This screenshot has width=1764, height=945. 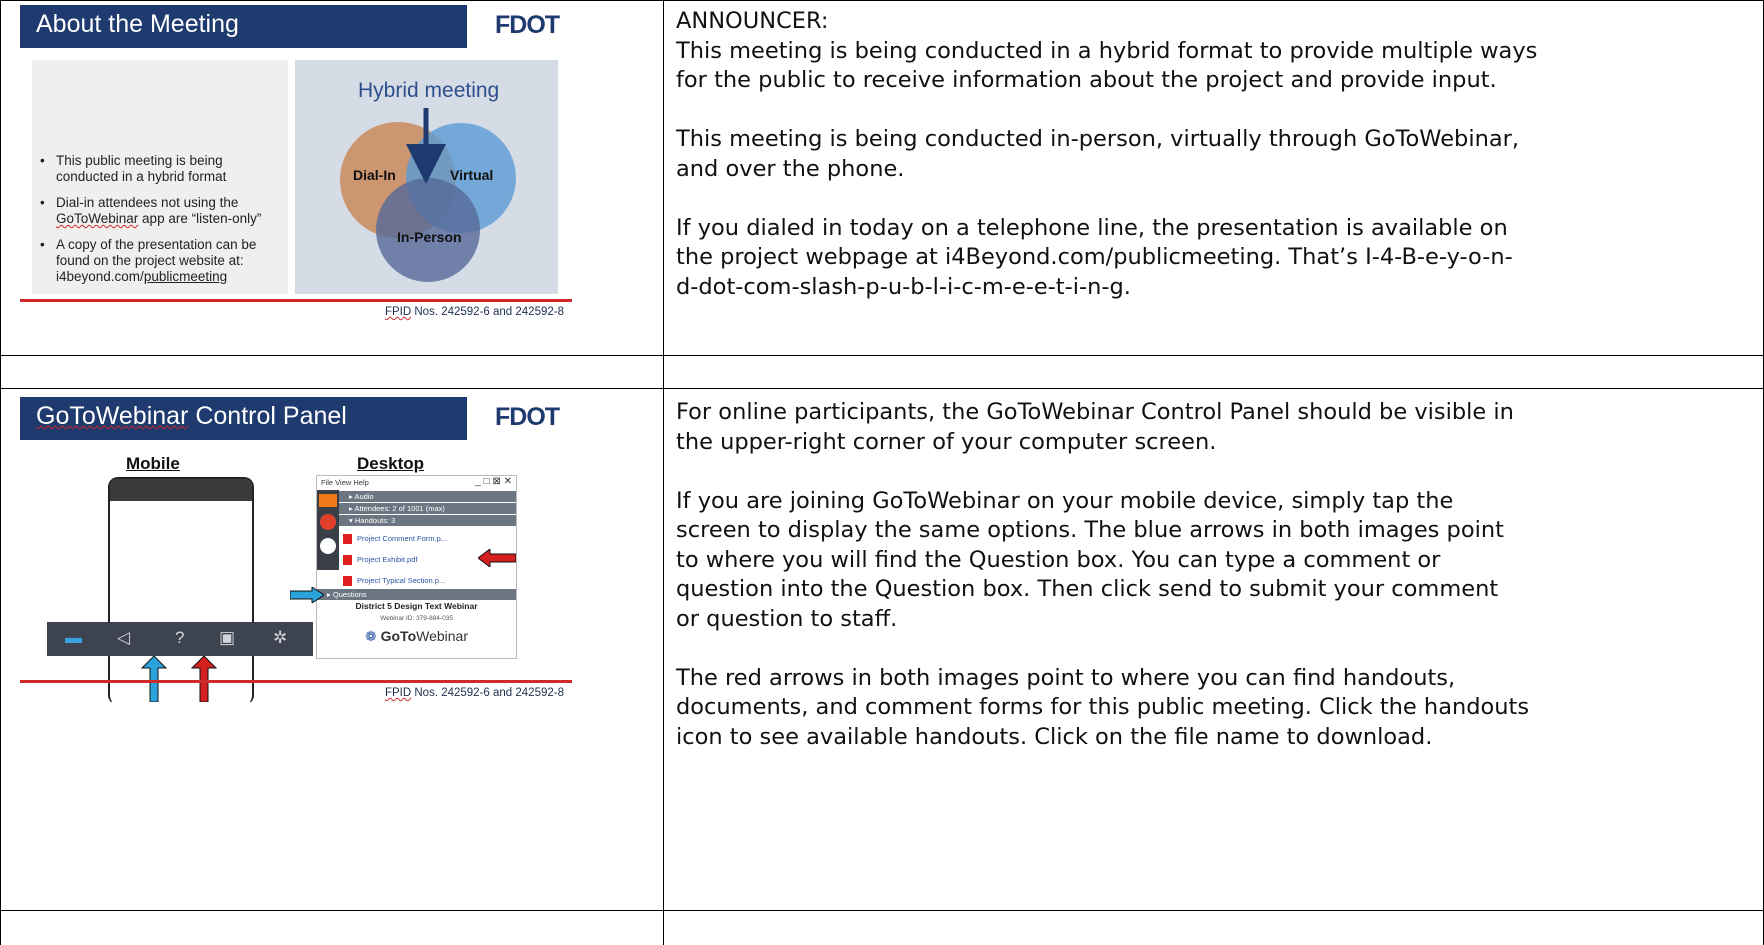 I want to click on desktop-label: Desktop, so click(x=391, y=463).